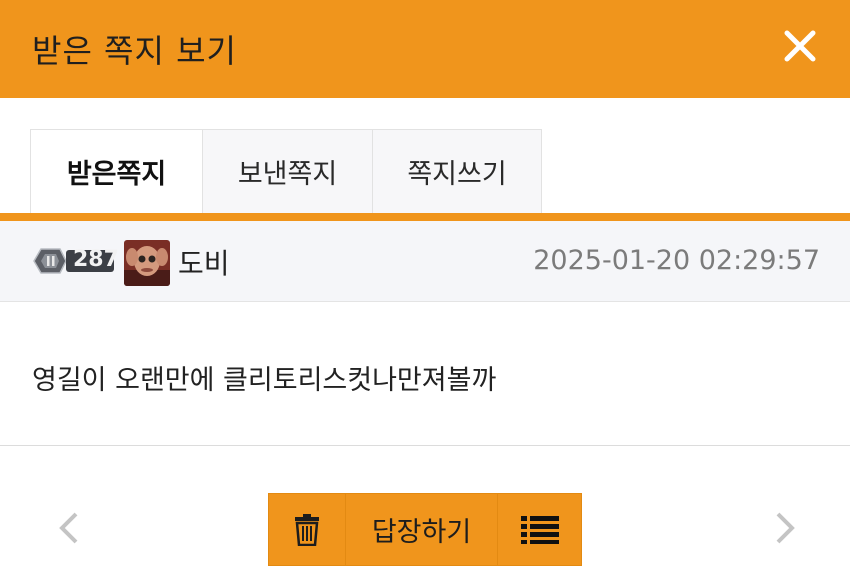 This screenshot has width=850, height=583. Describe the element at coordinates (421, 529) in the screenshot. I see `reply-button: 답장하기` at that location.